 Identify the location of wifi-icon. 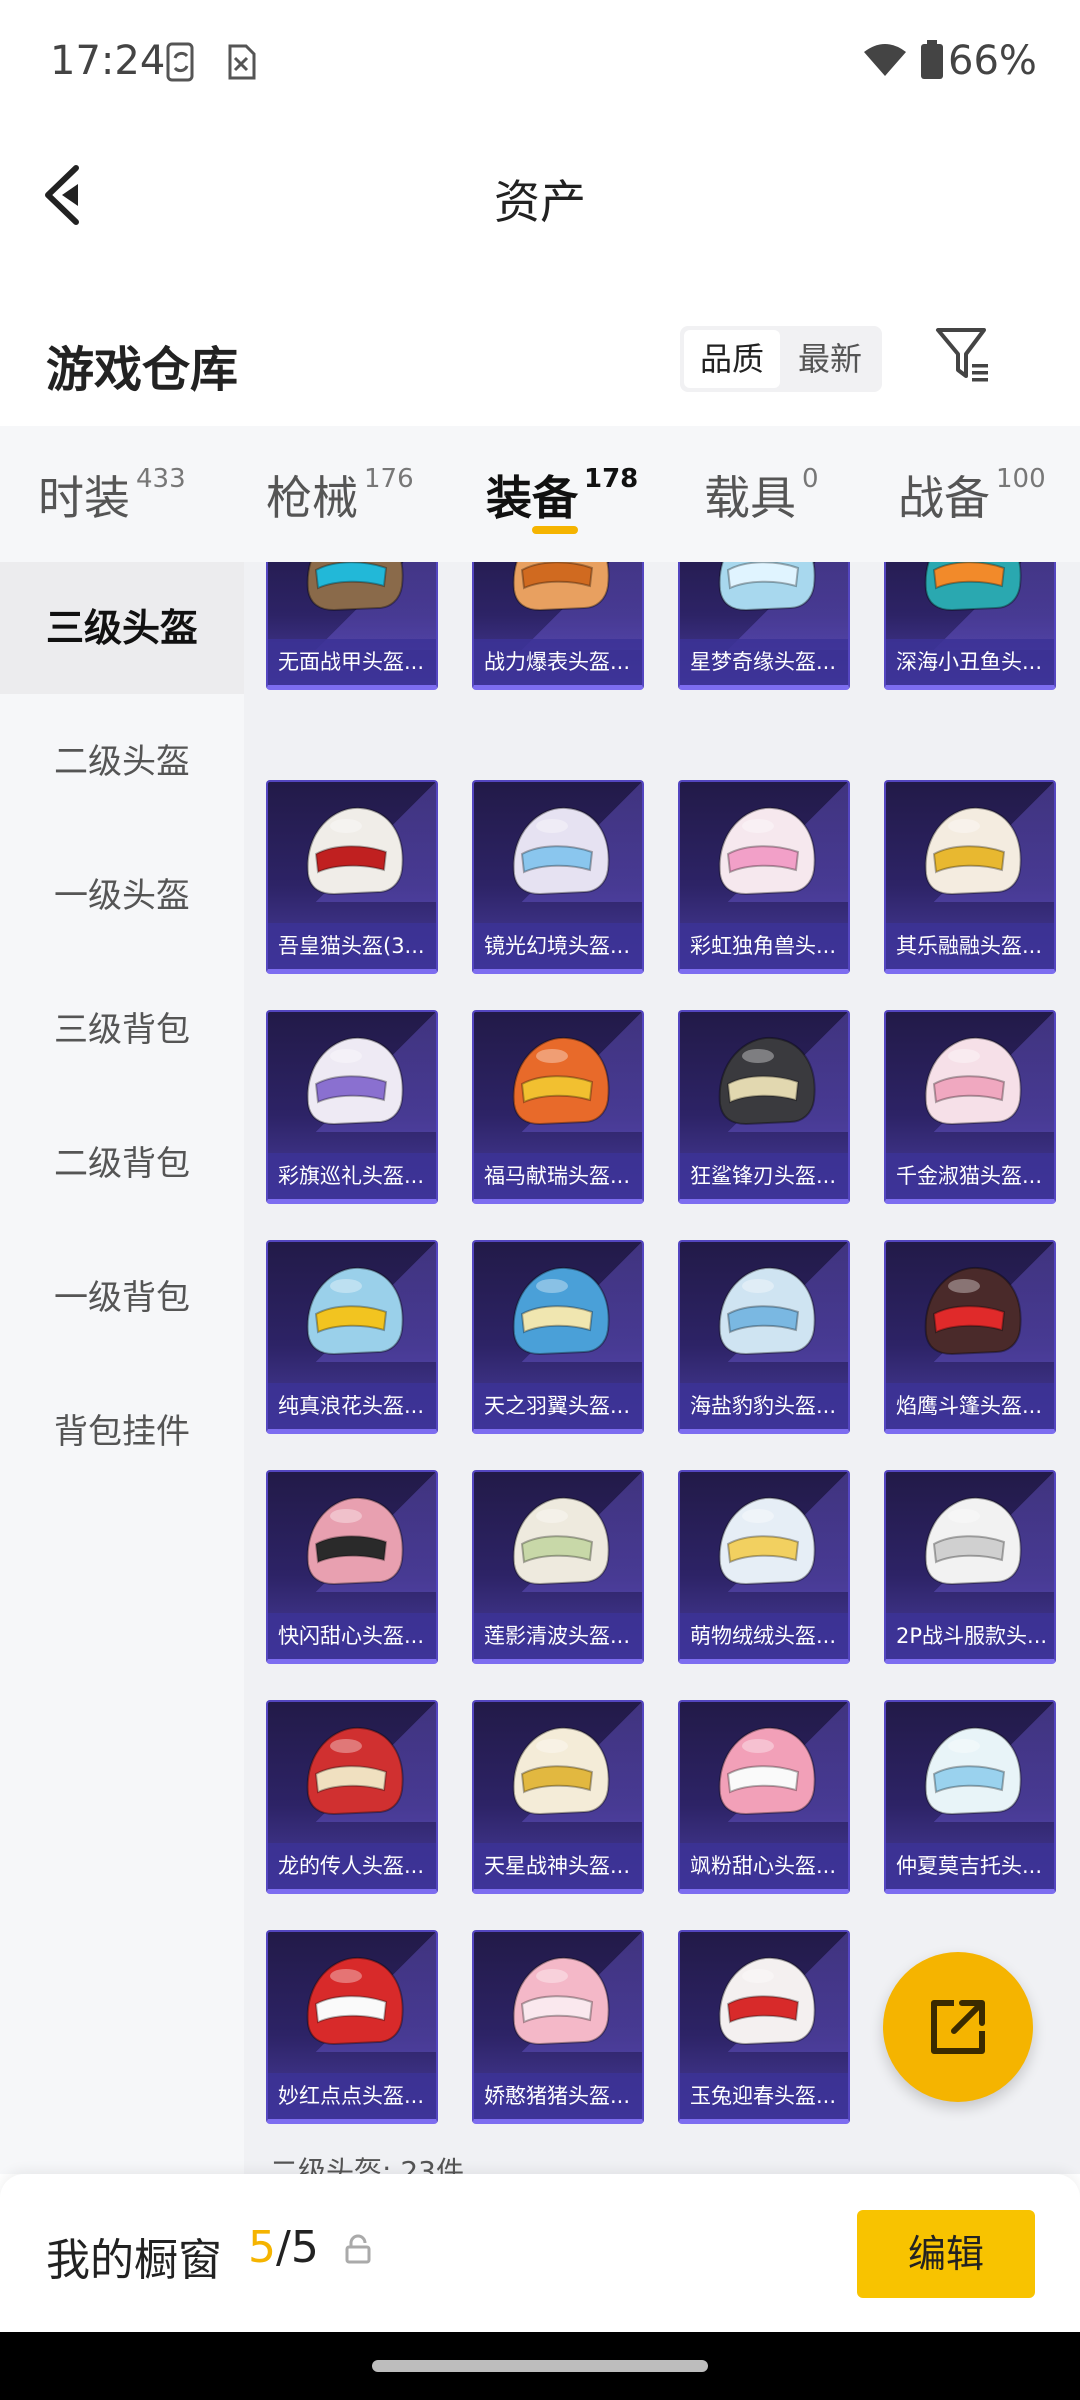
(885, 60).